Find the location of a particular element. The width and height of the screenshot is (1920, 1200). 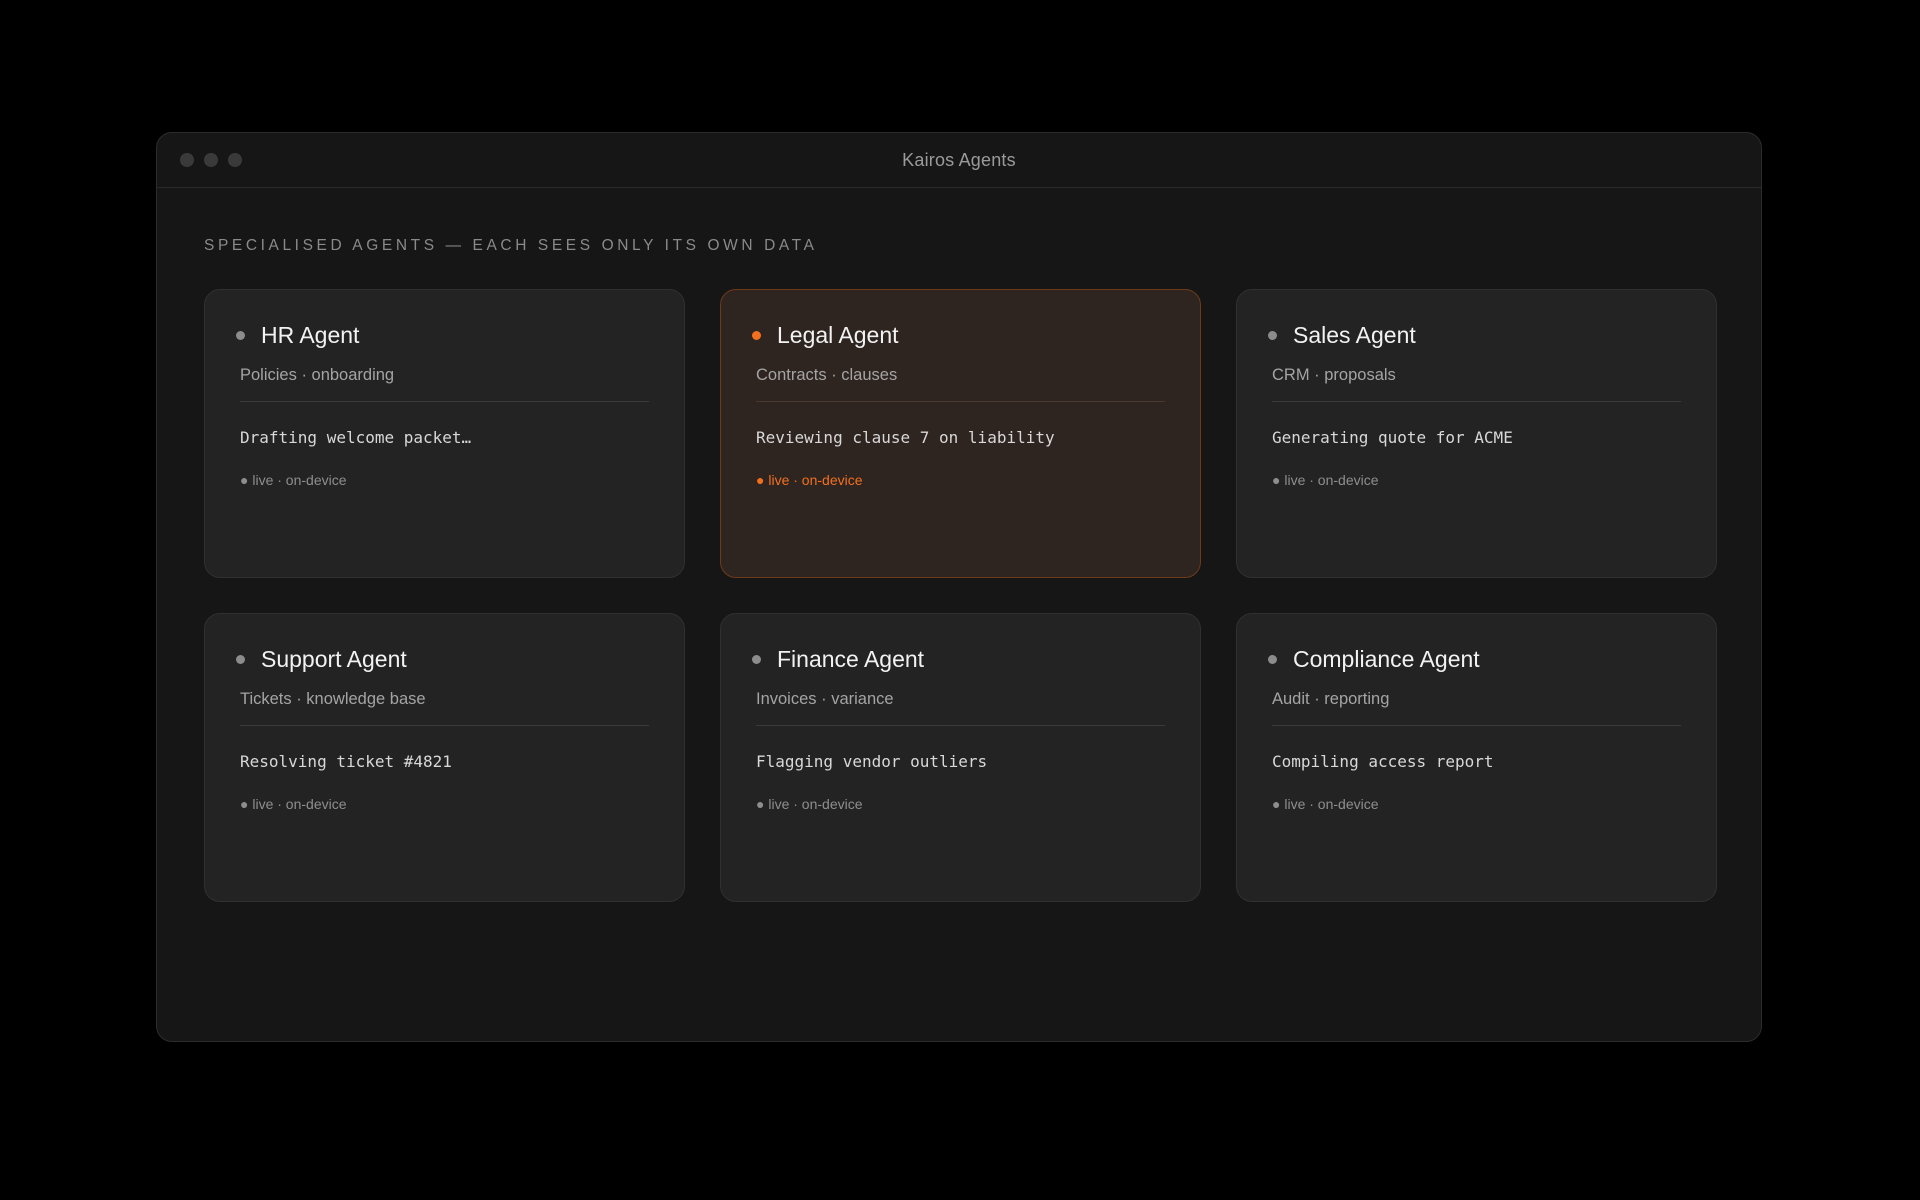

agent-name: Legal Agent is located at coordinates (838, 334).